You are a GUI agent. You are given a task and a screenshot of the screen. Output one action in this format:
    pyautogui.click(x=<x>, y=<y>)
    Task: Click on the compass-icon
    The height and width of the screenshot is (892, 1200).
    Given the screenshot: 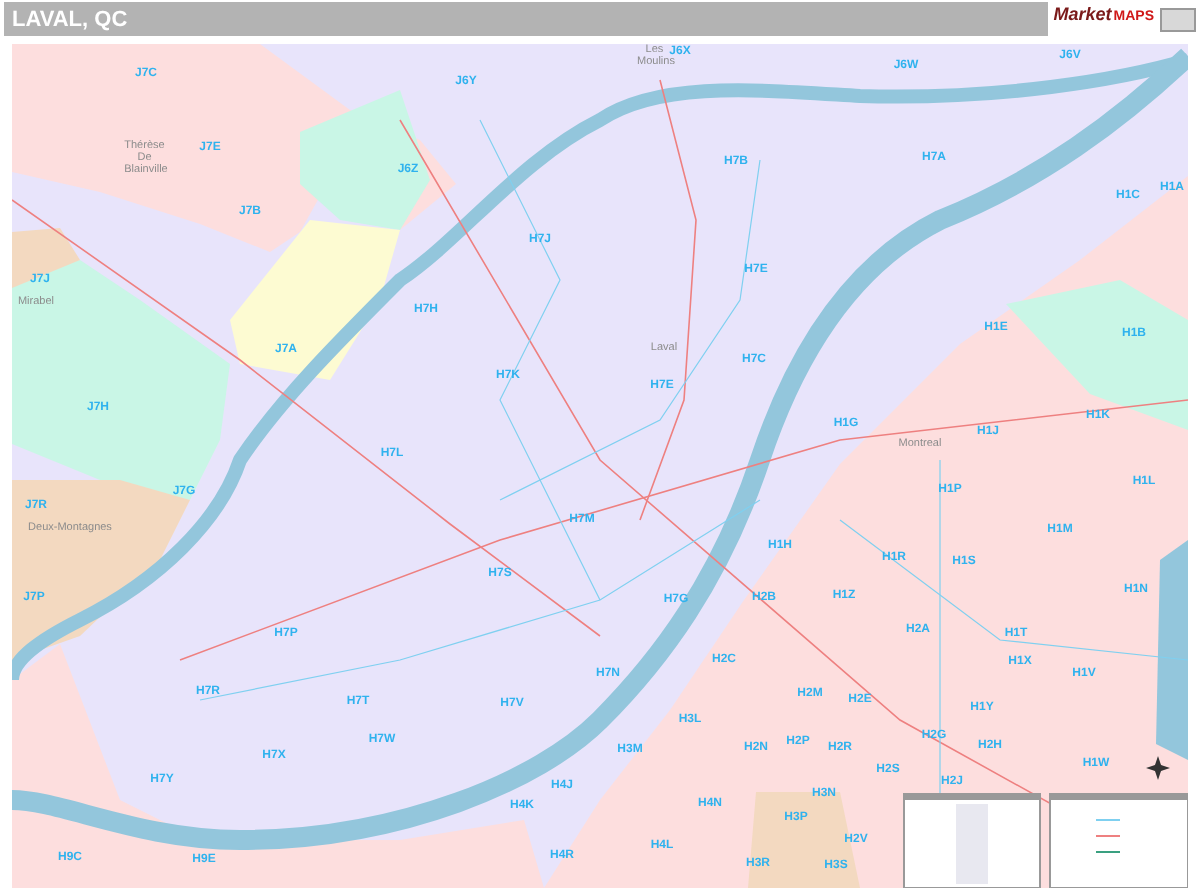 What is the action you would take?
    pyautogui.click(x=1158, y=768)
    